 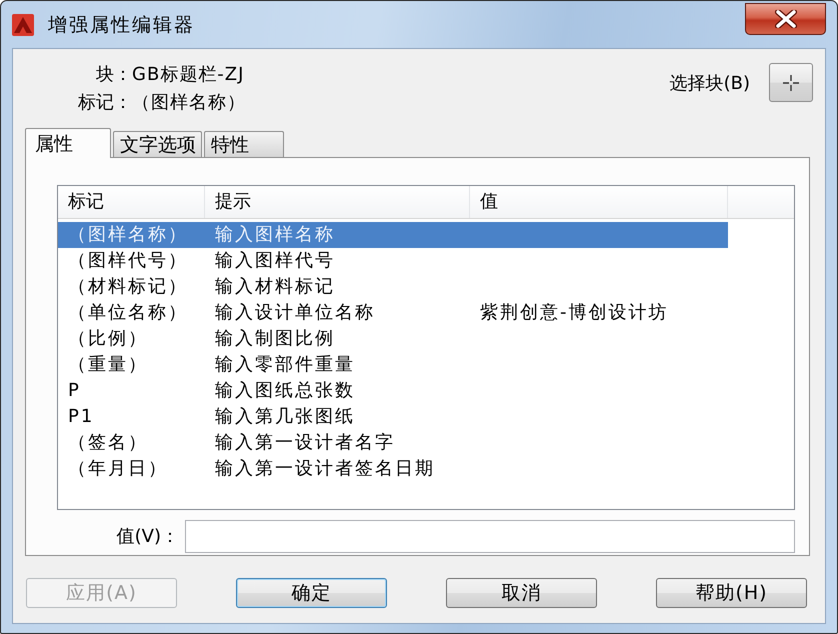 I want to click on table-cell-text: （材料标记）, so click(x=128, y=287).